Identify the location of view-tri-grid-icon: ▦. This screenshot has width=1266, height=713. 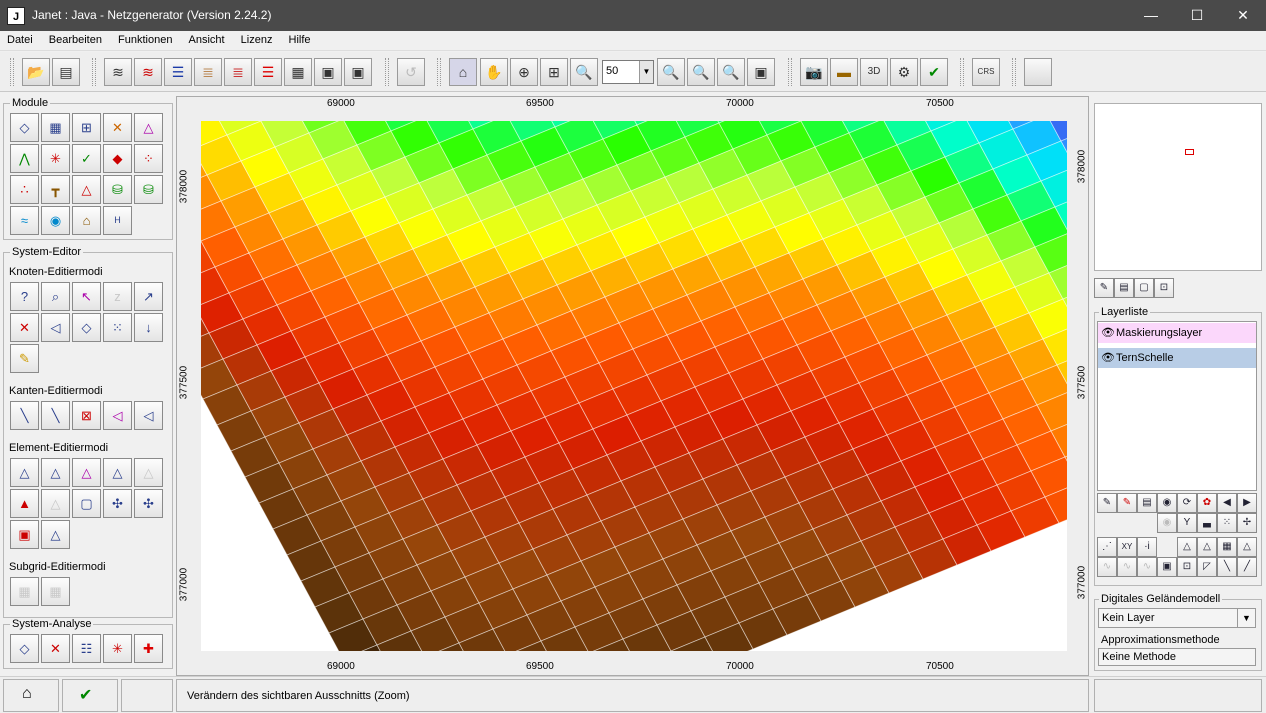
(1227, 547).